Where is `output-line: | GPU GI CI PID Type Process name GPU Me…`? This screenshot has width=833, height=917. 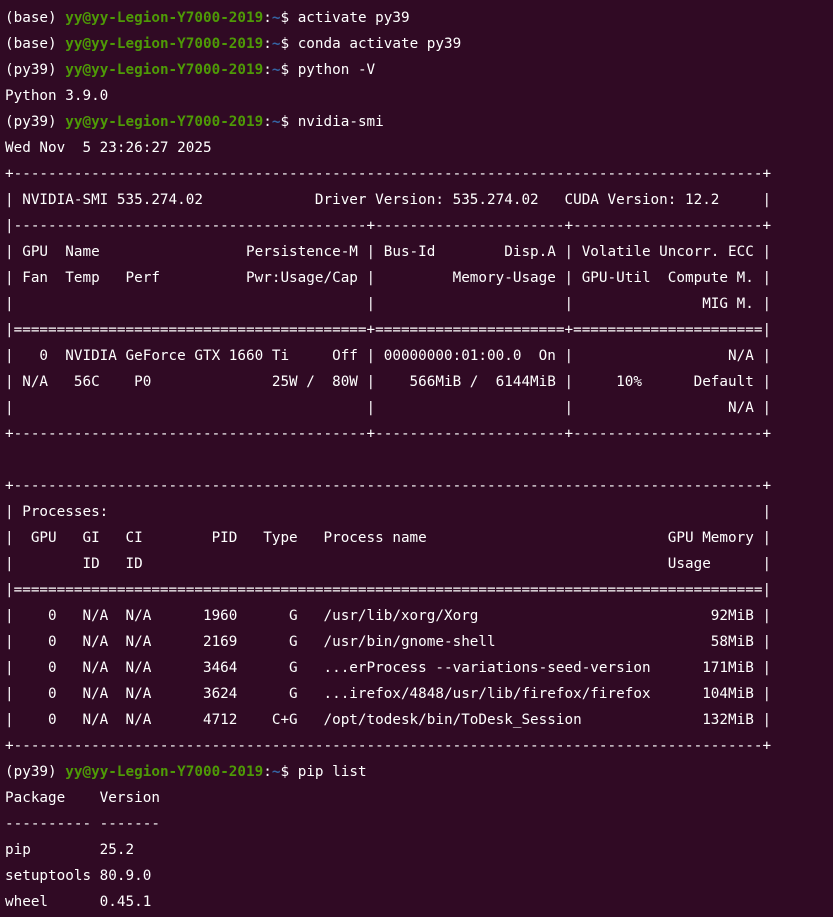
output-line: | GPU GI CI PID Type Process name GPU Me… is located at coordinates (388, 538).